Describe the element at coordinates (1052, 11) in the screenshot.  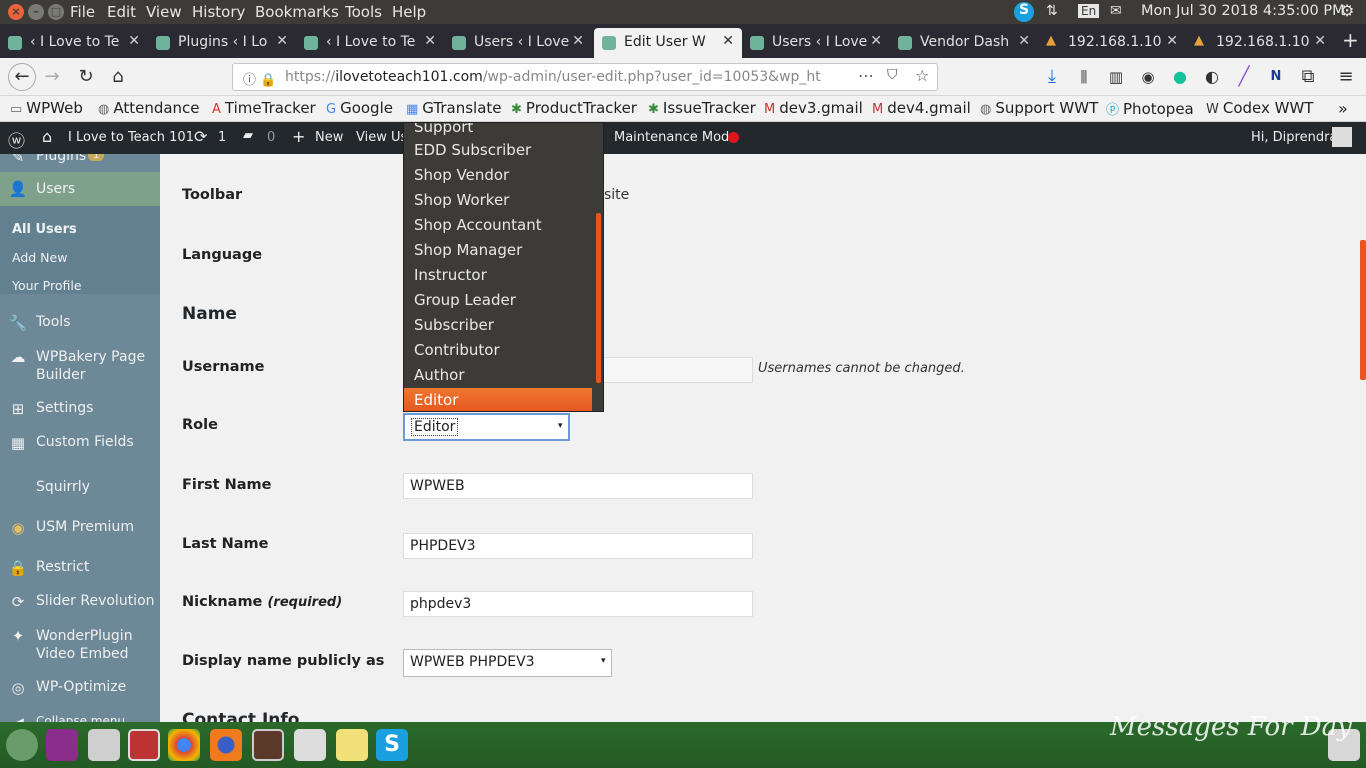
I see `network-icon: ⇅` at that location.